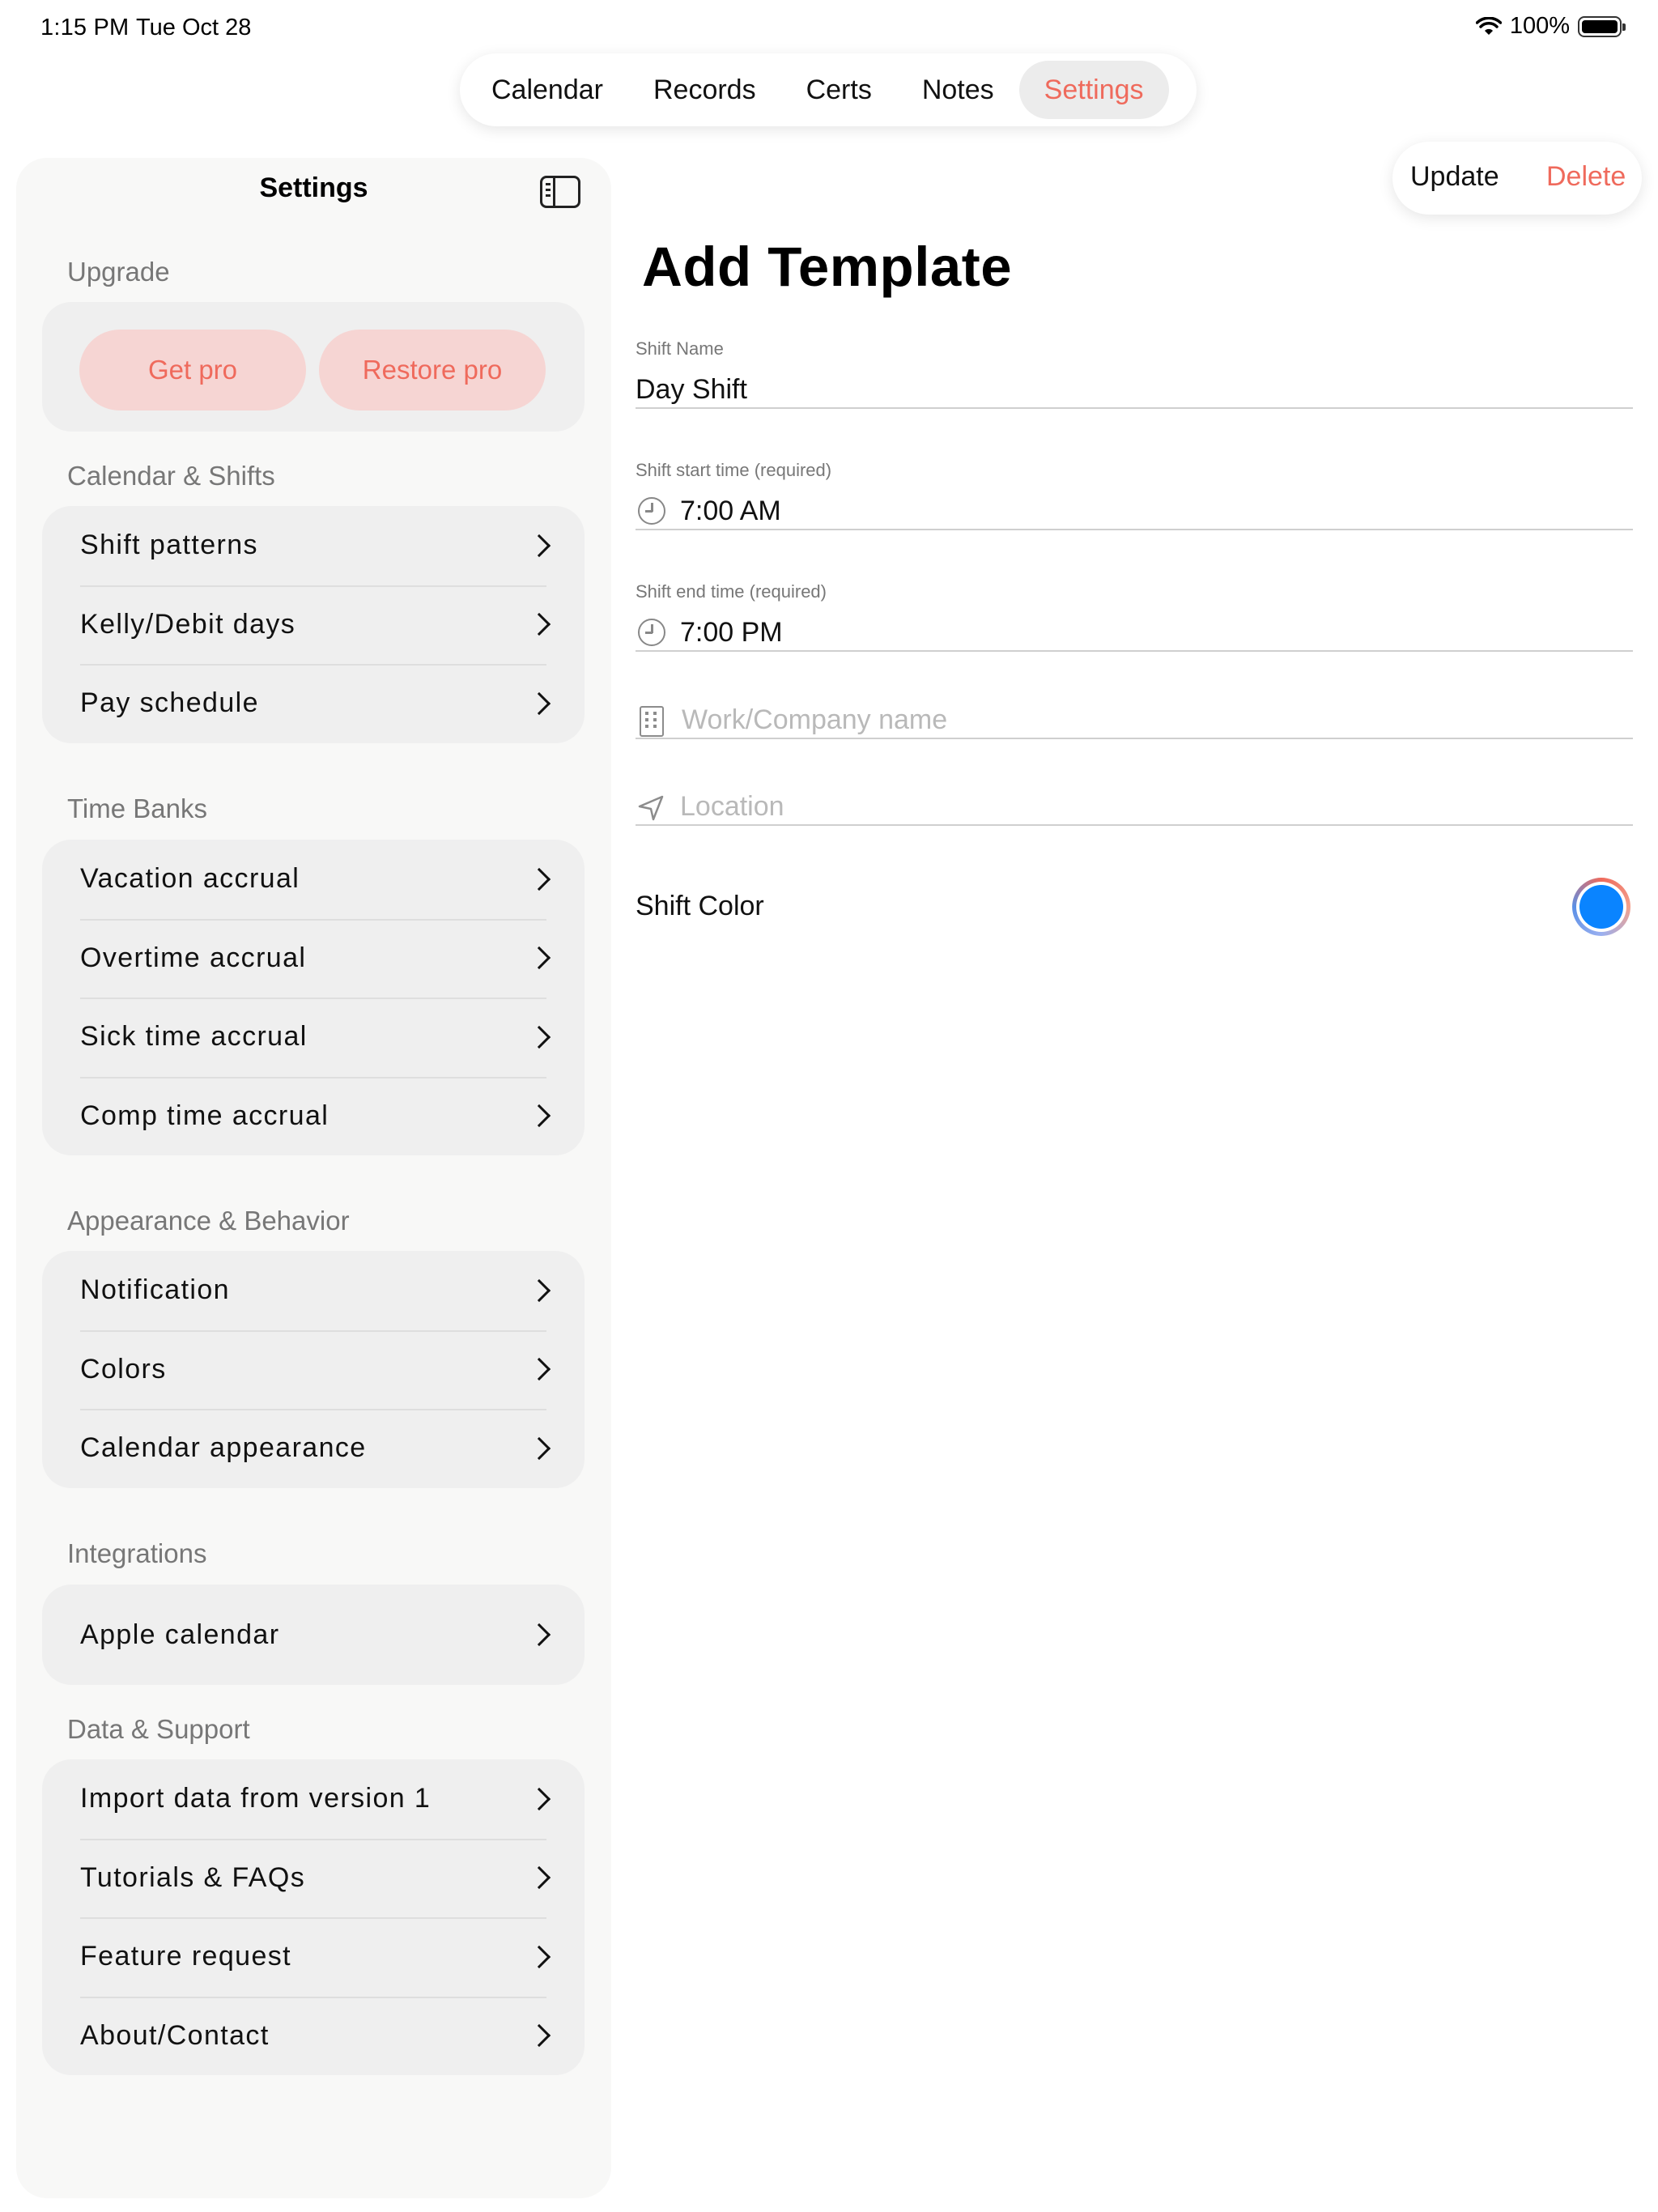 This screenshot has width=1658, height=2212. What do you see at coordinates (814, 720) in the screenshot?
I see `company-name-input: Work/Company name` at bounding box center [814, 720].